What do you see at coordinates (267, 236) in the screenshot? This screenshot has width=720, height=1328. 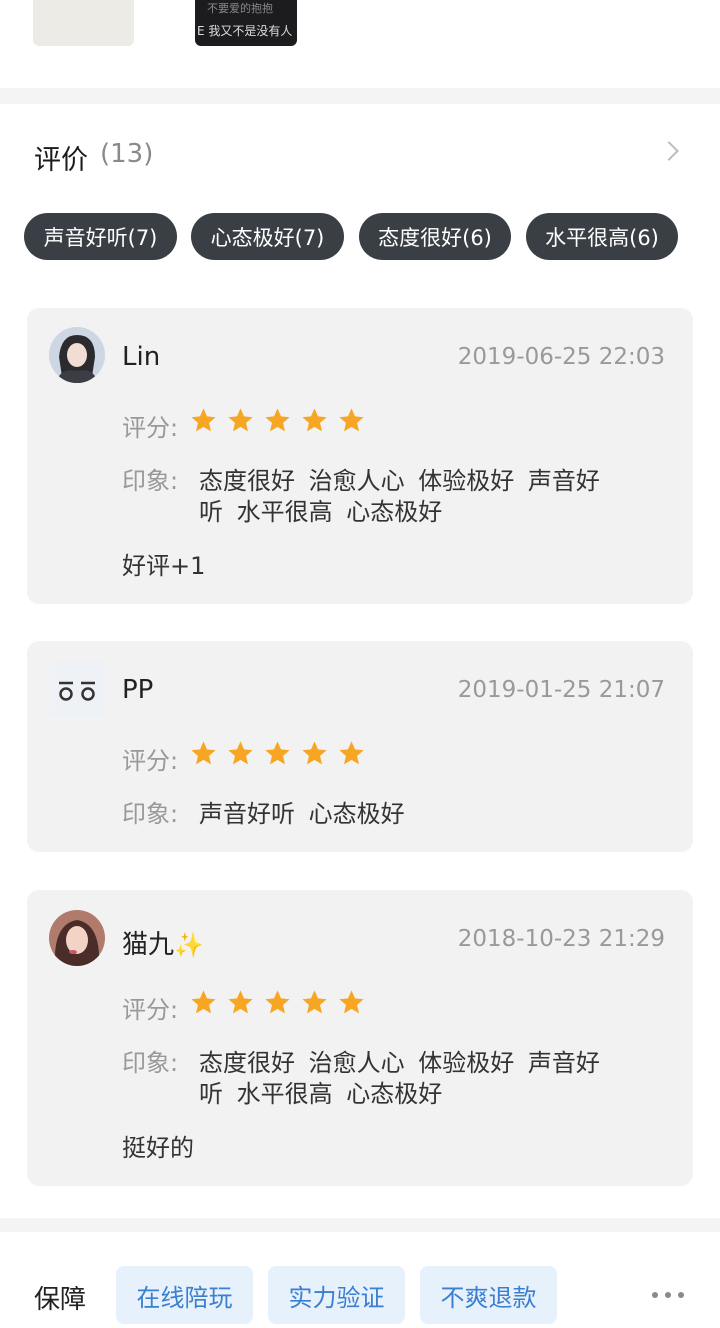 I see `tag-chip: 心态极好(7)` at bounding box center [267, 236].